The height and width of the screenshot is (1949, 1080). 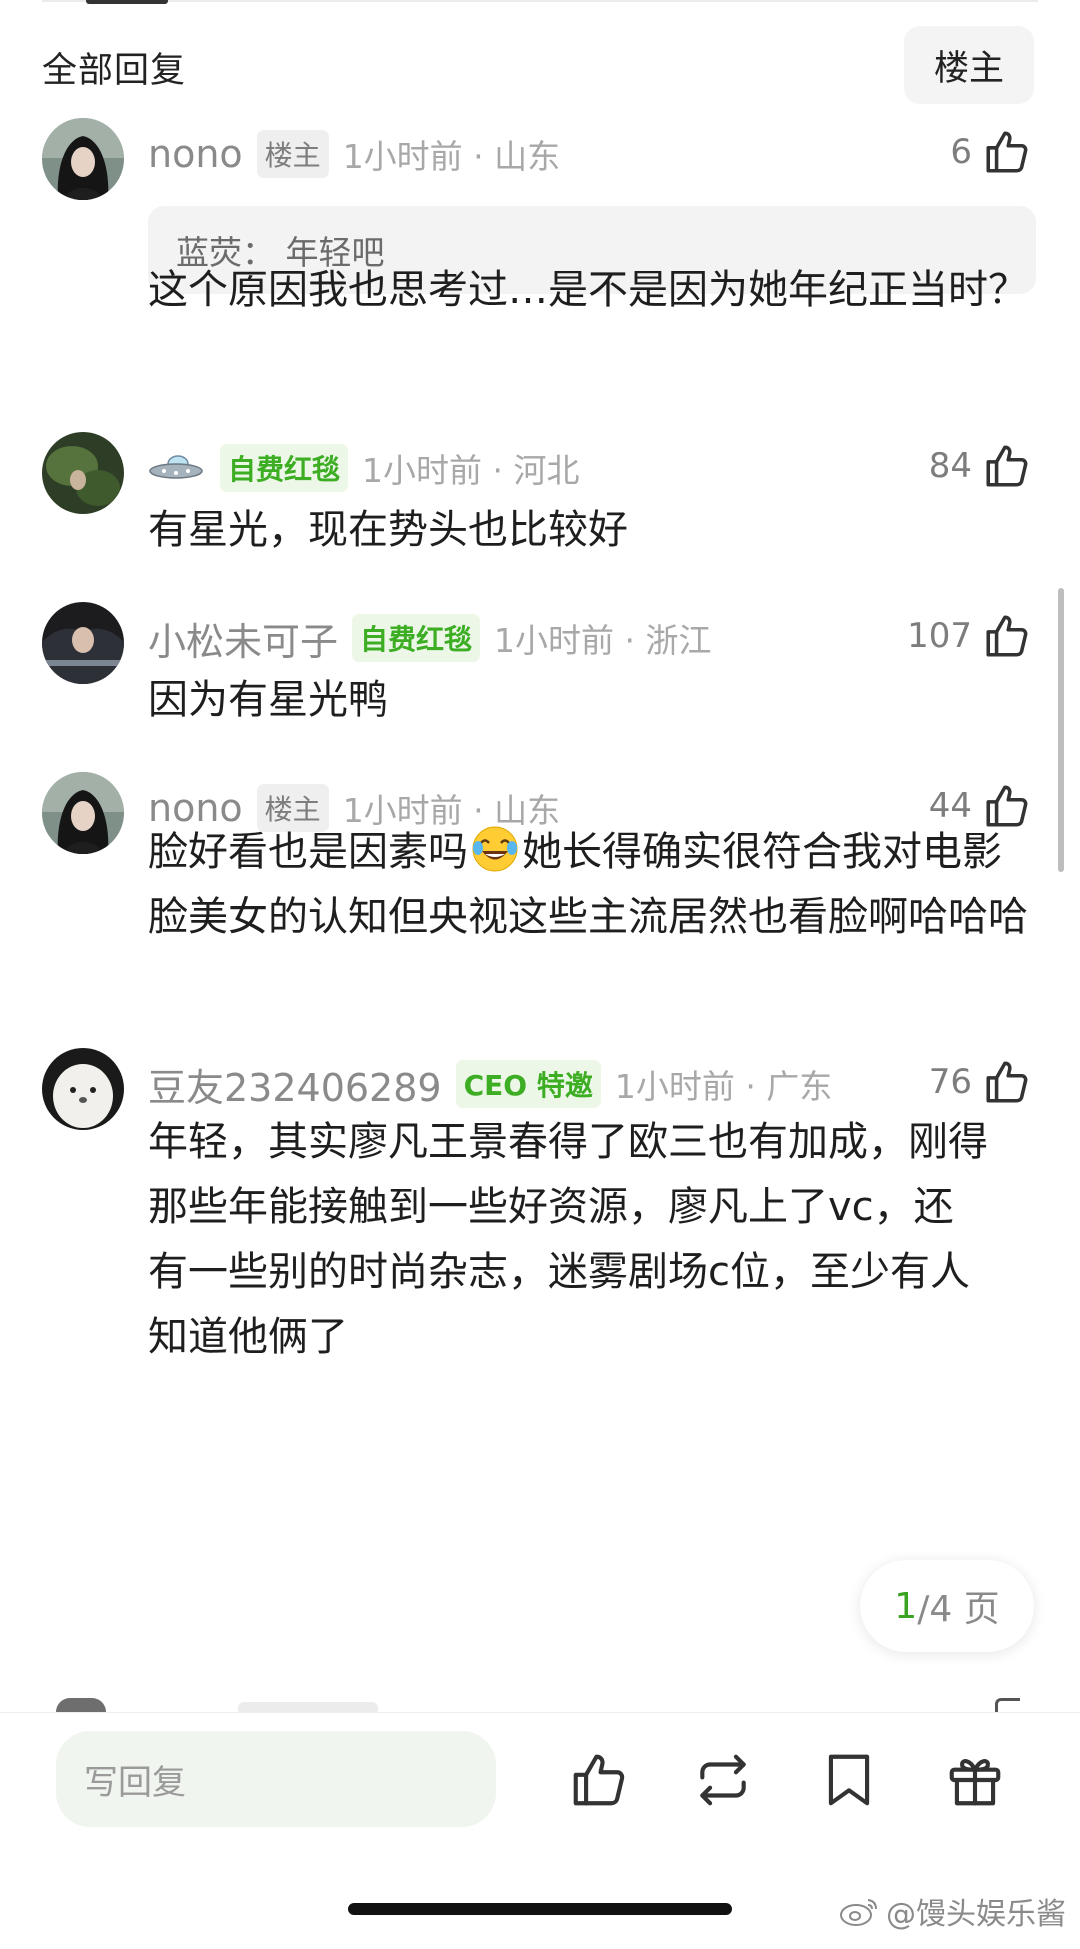 I want to click on like-count: 107, so click(x=939, y=636).